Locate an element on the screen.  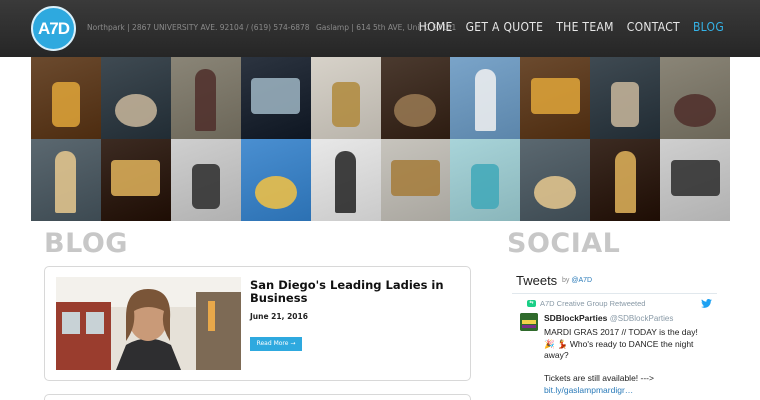
tweets-title: Tweets is located at coordinates (536, 280).